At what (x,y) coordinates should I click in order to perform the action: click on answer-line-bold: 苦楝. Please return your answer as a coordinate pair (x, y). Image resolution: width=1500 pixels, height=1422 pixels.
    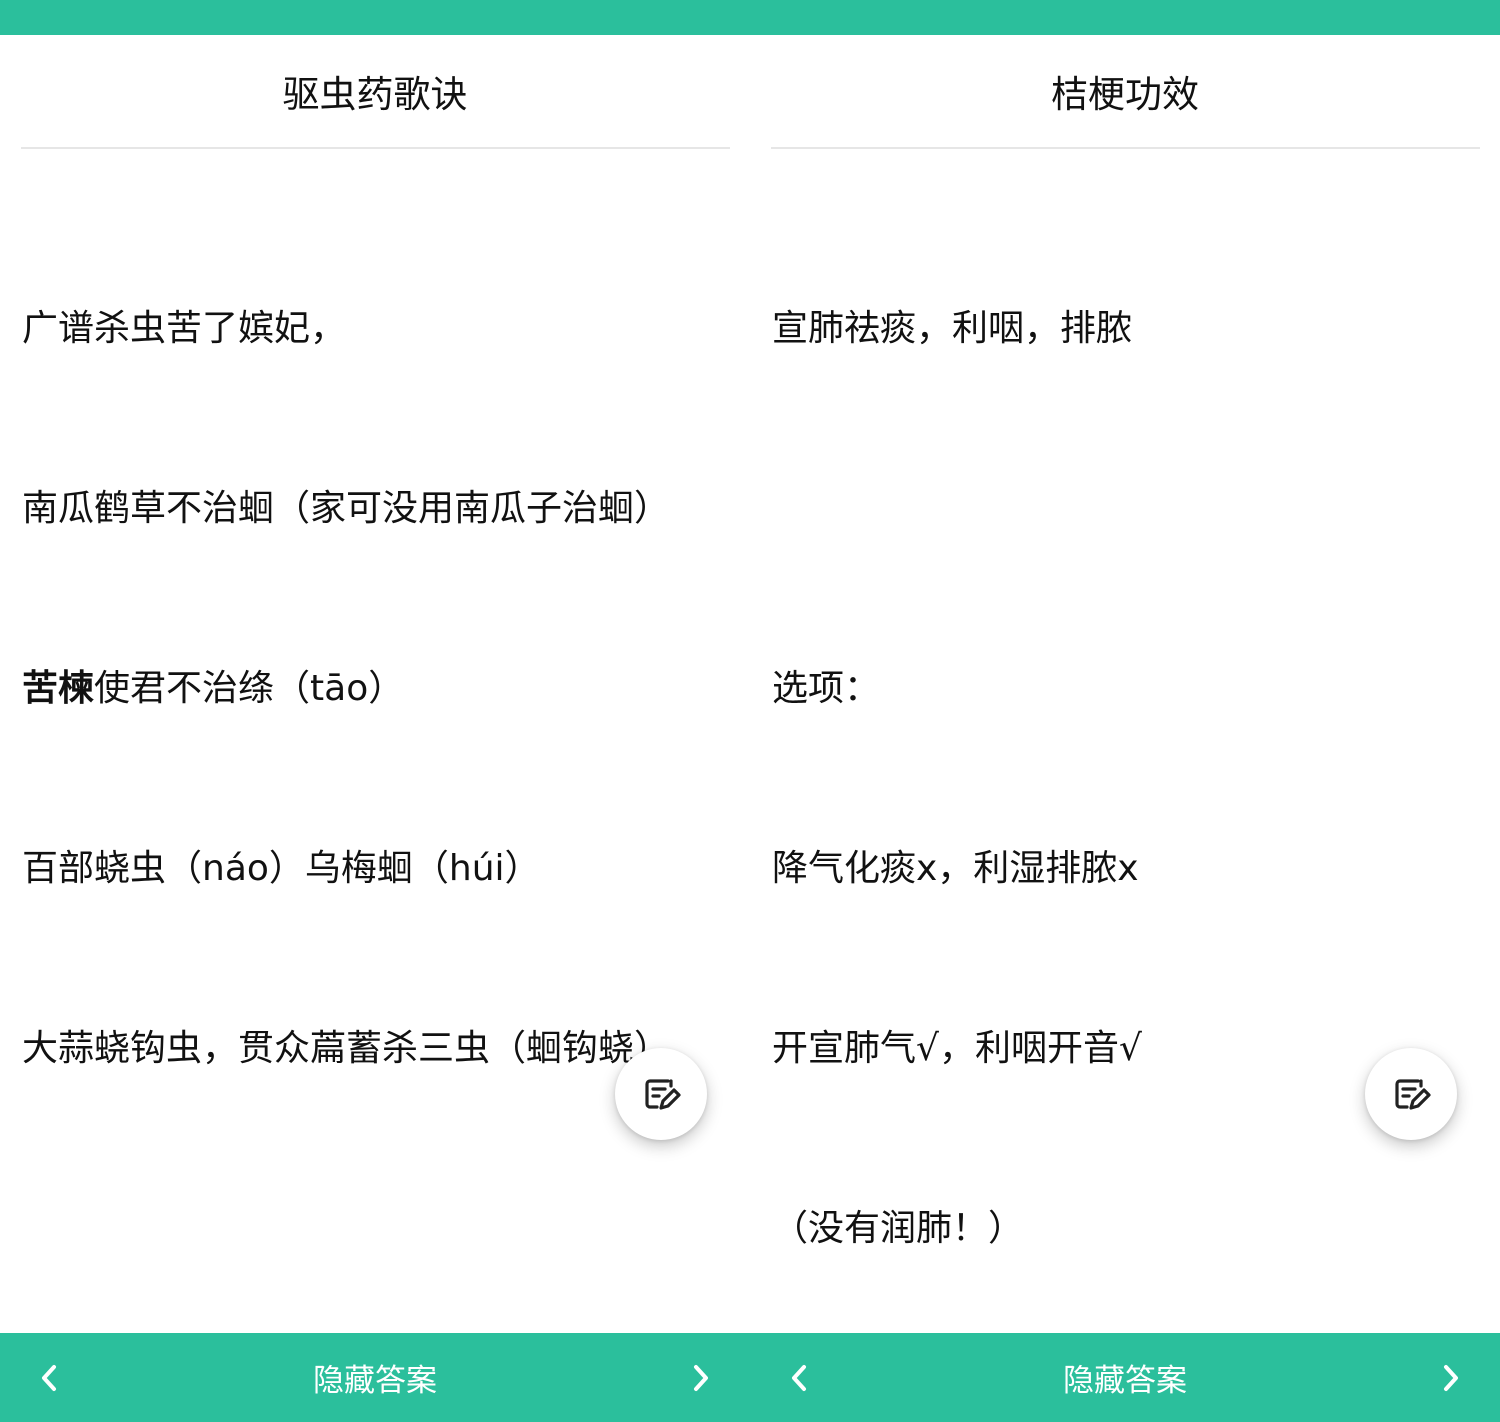
    Looking at the image, I should click on (58, 688).